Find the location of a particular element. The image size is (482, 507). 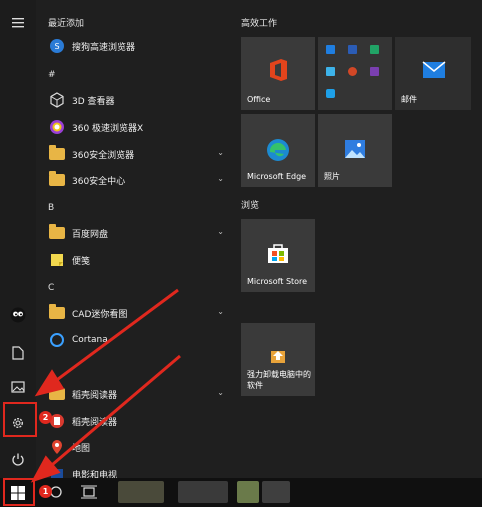

start-highlight-box is located at coordinates (19, 492).